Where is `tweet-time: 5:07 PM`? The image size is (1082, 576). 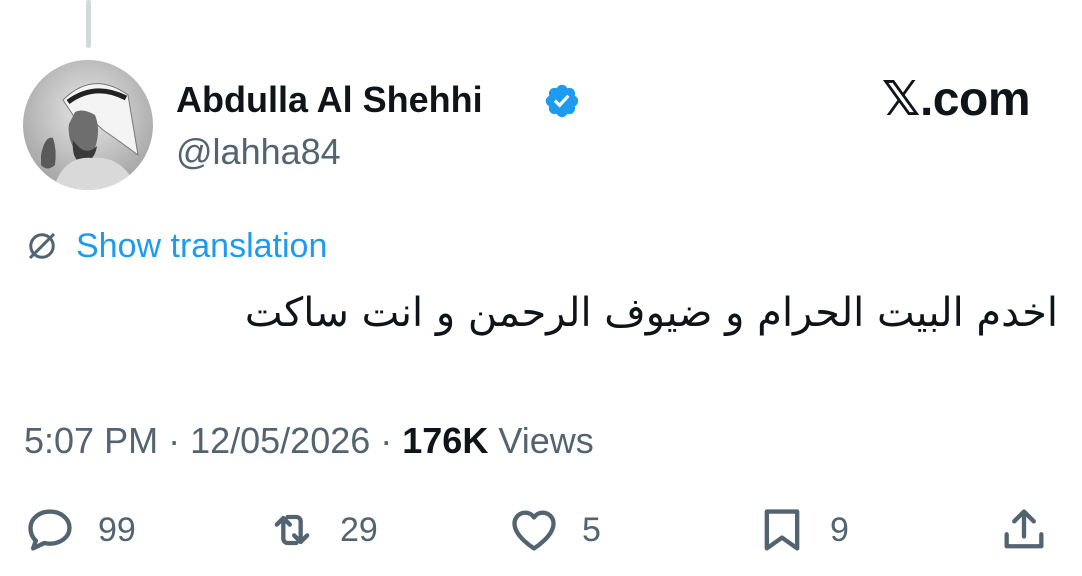 tweet-time: 5:07 PM is located at coordinates (91, 440).